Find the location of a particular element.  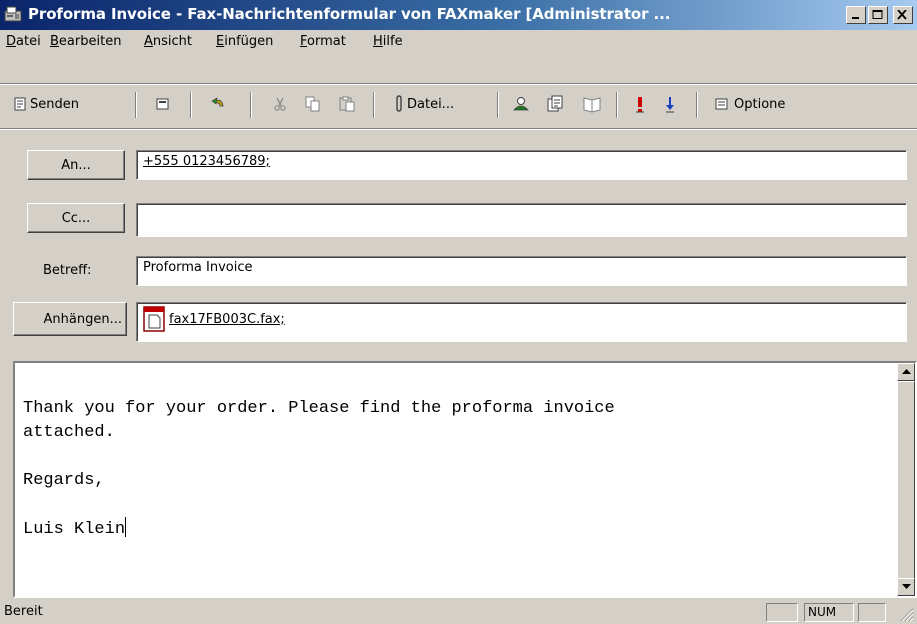

scroll-thumb is located at coordinates (906, 481).